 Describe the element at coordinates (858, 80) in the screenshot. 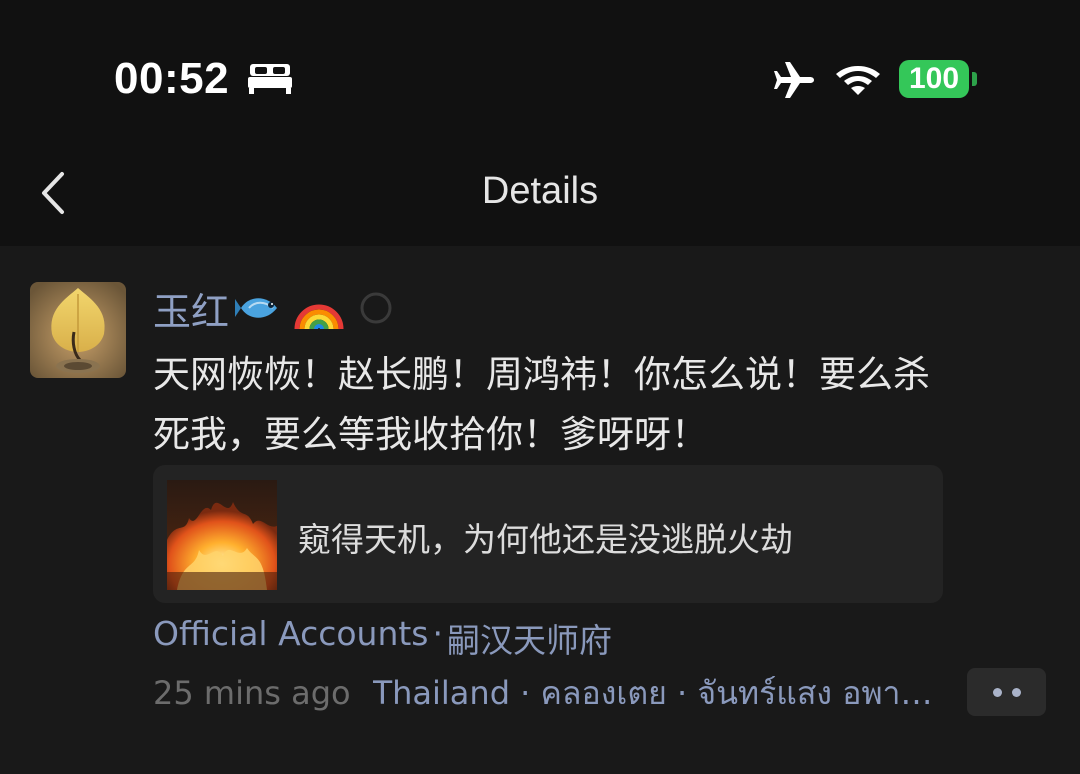

I see `wifi-icon` at that location.